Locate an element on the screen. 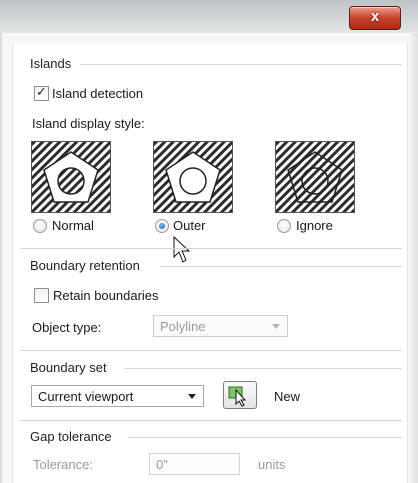 Image resolution: width=418 pixels, height=483 pixels. window-right-edge is located at coordinates (414, 258).